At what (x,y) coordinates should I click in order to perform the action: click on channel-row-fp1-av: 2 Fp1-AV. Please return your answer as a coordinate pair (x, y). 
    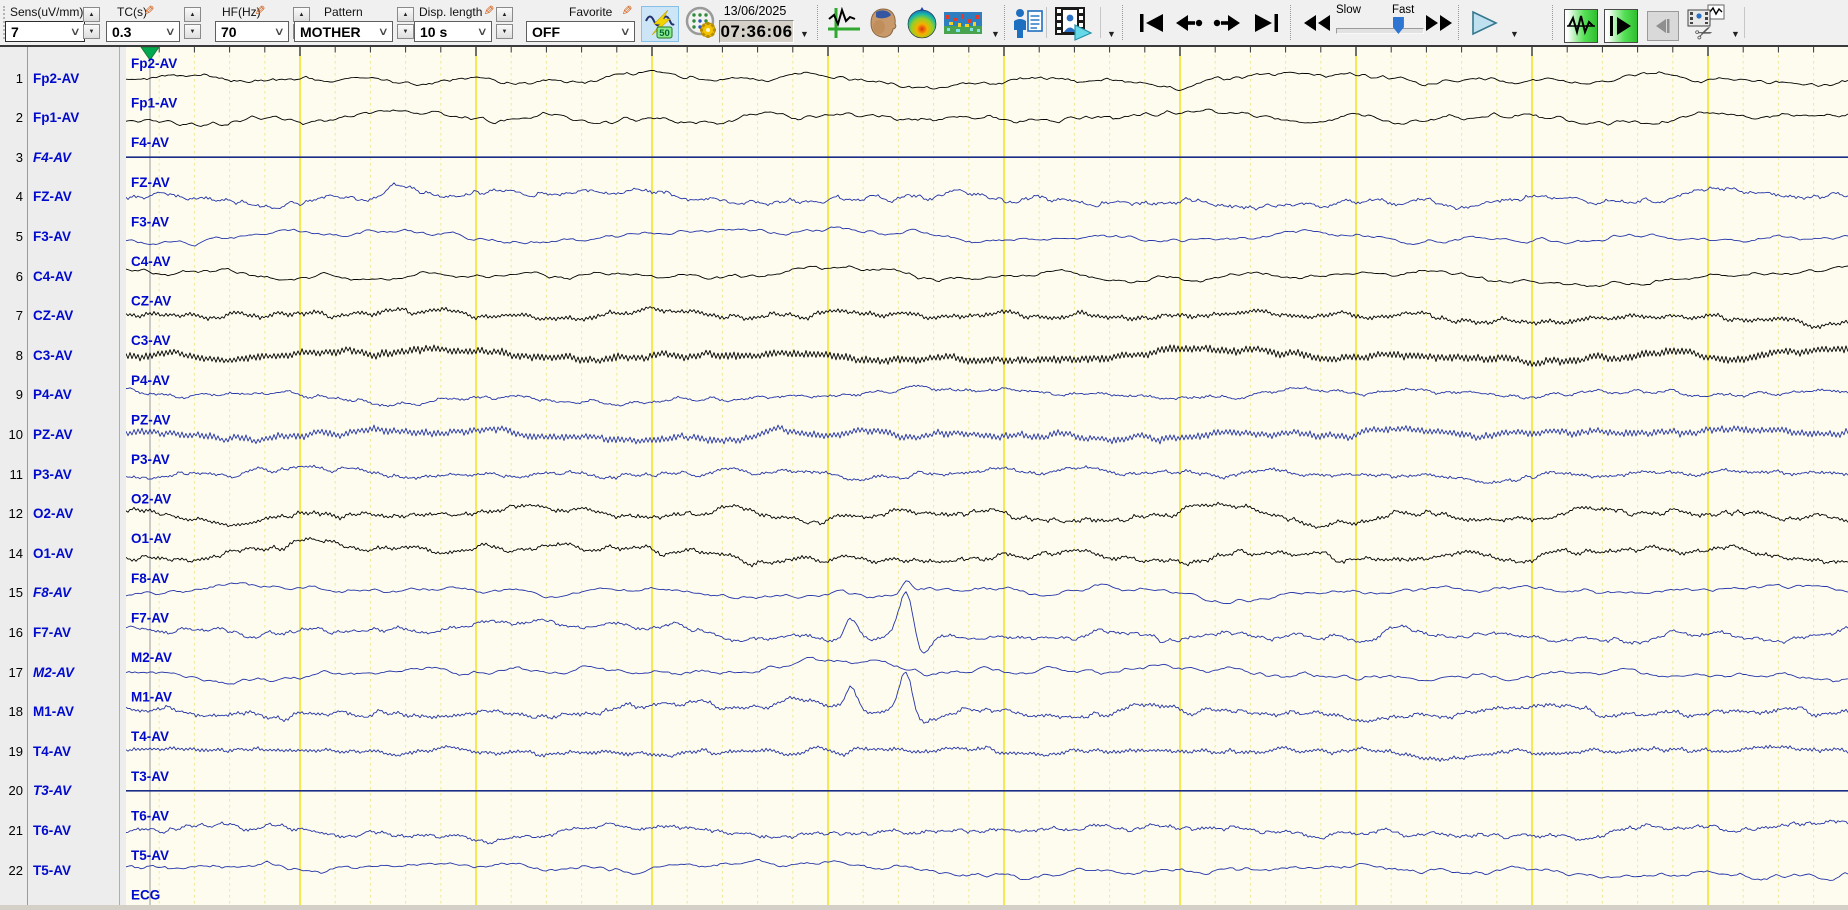
    Looking at the image, I should click on (59, 118).